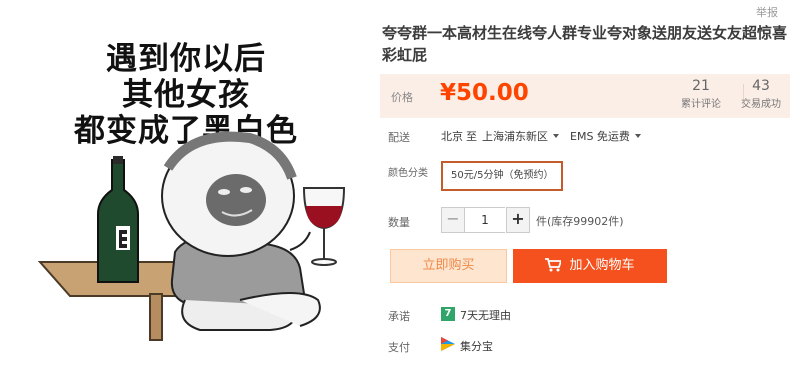 This screenshot has width=800, height=366. Describe the element at coordinates (399, 347) in the screenshot. I see `payment-label: 支付` at that location.